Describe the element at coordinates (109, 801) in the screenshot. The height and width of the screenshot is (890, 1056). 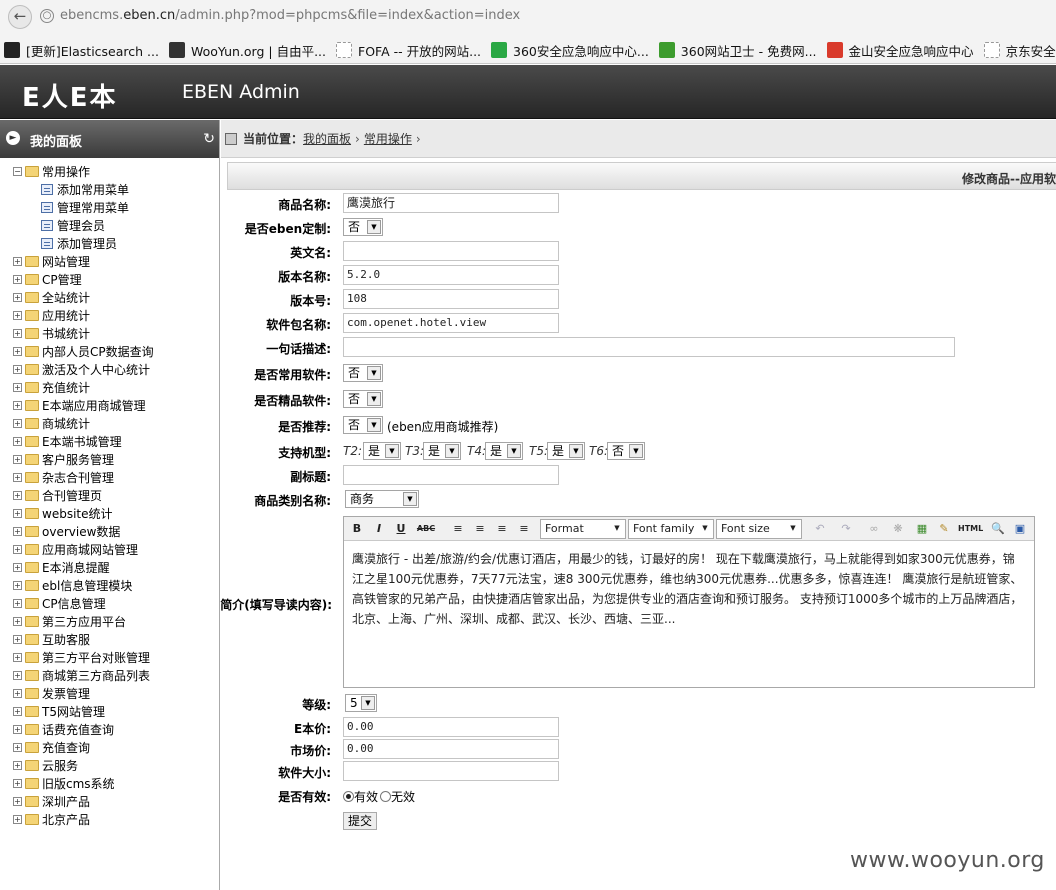
I see `tree-node: + 深圳产品` at that location.